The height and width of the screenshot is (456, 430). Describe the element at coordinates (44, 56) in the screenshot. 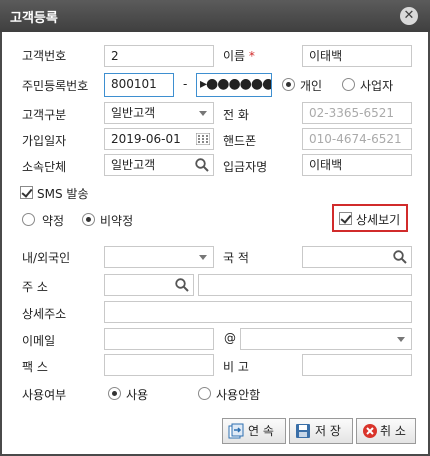

I see `customer-no-label: 고객번호` at that location.